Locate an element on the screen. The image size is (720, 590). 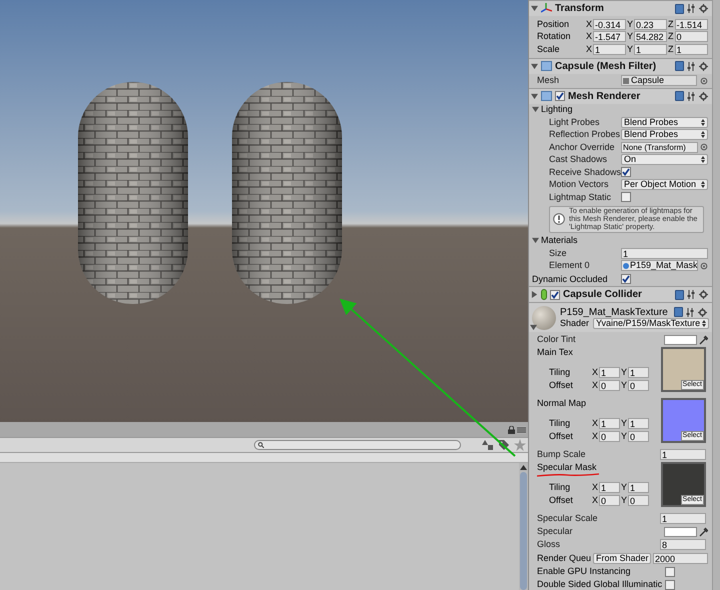
property-label: Rotation is located at coordinates (554, 36).